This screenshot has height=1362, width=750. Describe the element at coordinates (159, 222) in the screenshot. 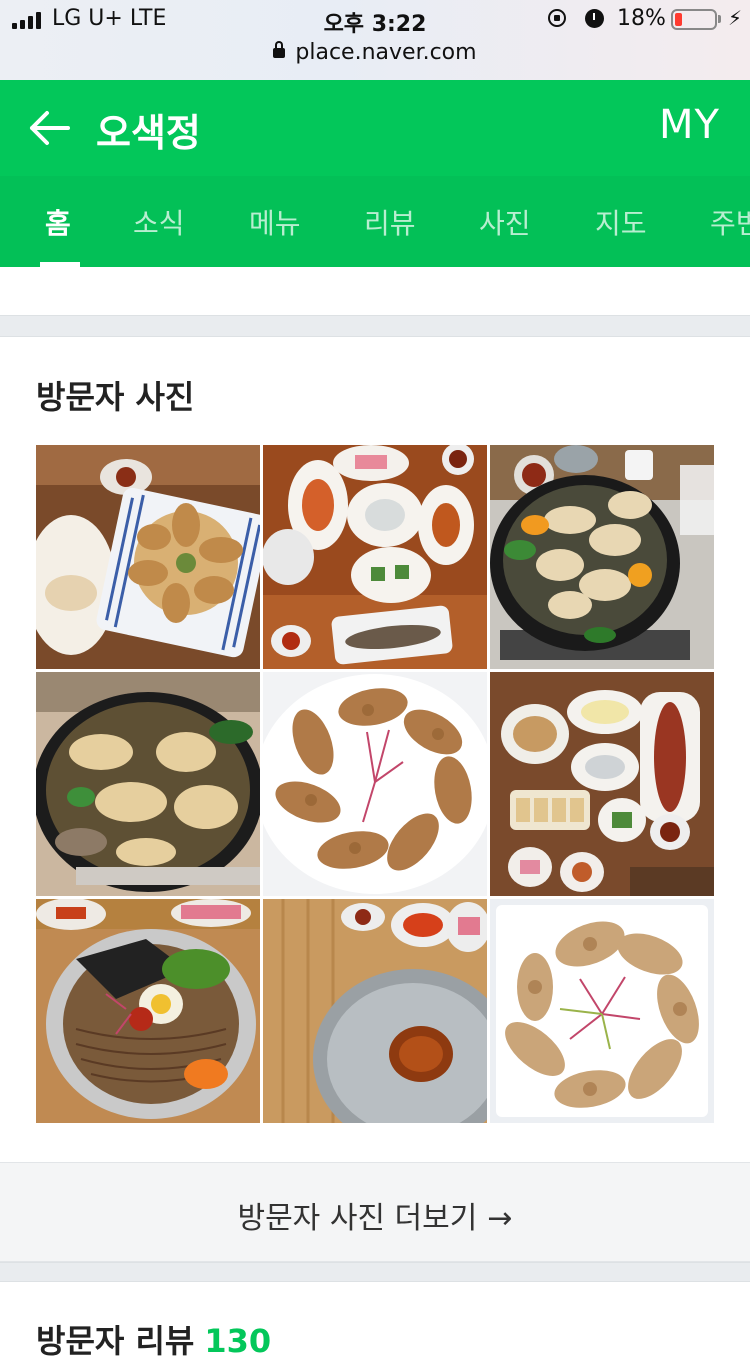

I see `tab-news: 소식` at that location.